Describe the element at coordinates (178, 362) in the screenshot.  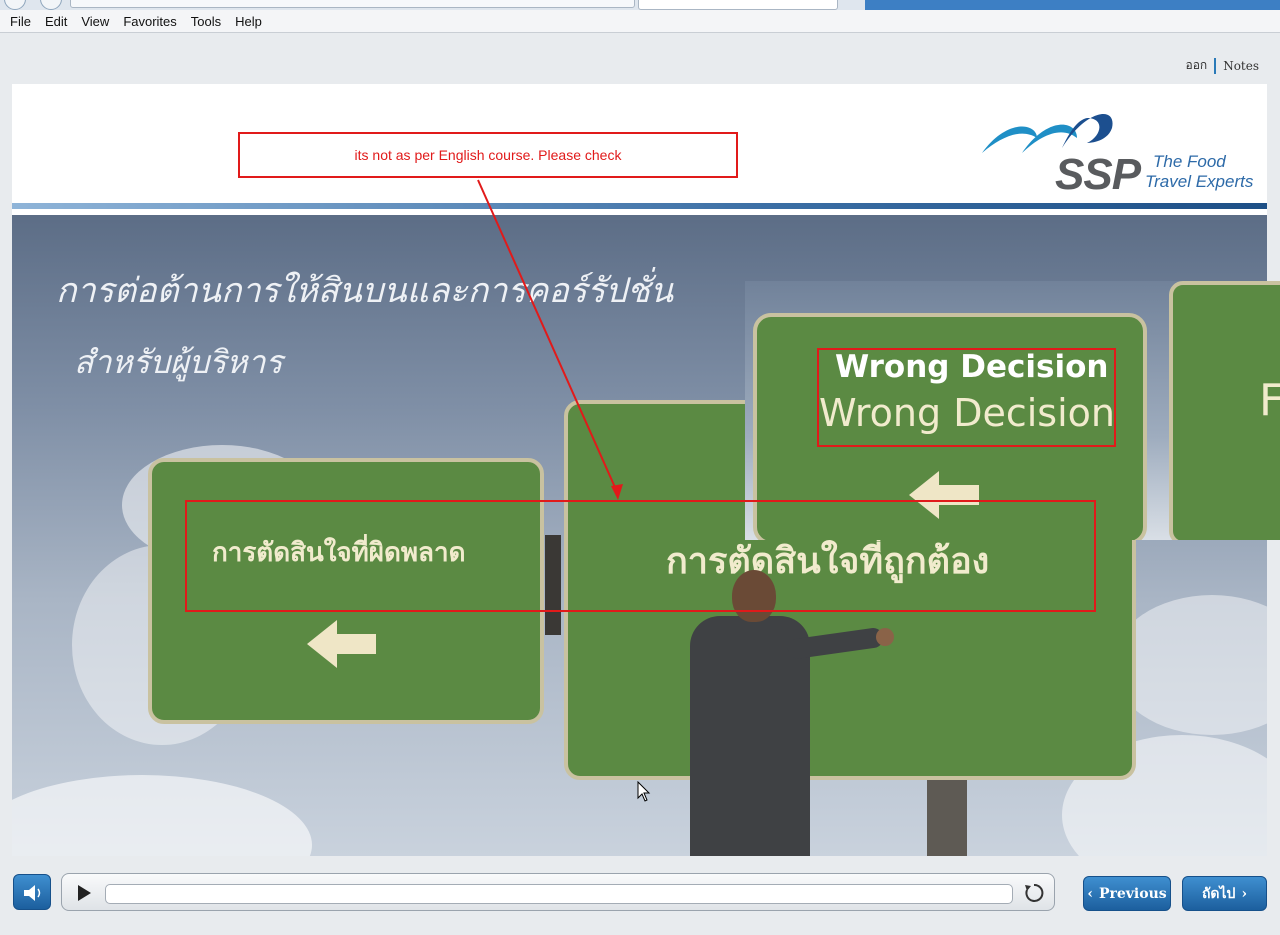
I see `slide-title-line-2: สำหรับผู้บริหาร` at that location.